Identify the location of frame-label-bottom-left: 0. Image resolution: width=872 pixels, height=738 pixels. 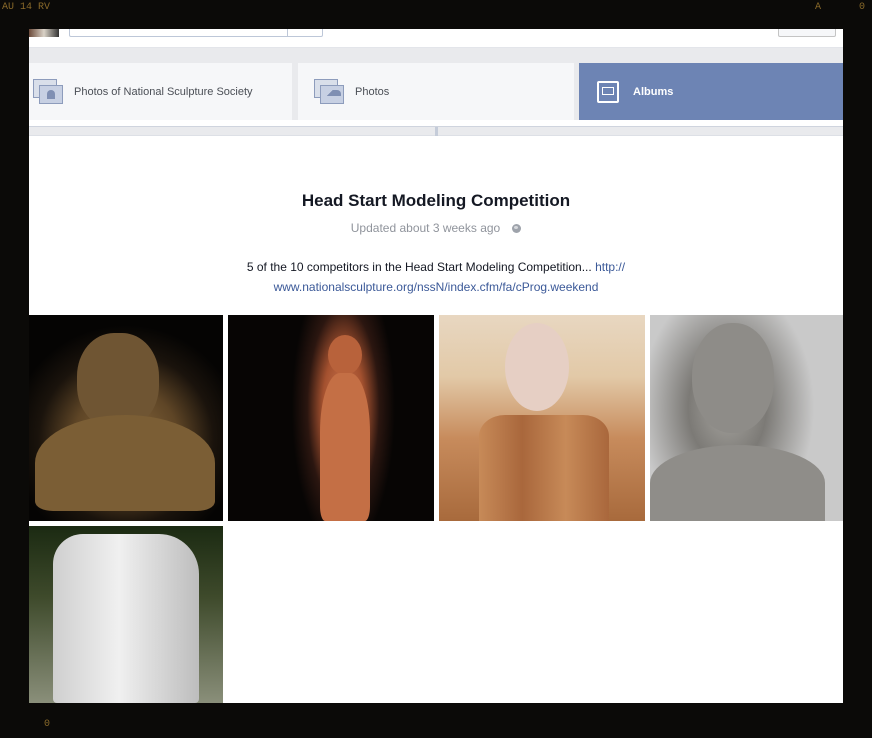
(47, 724).